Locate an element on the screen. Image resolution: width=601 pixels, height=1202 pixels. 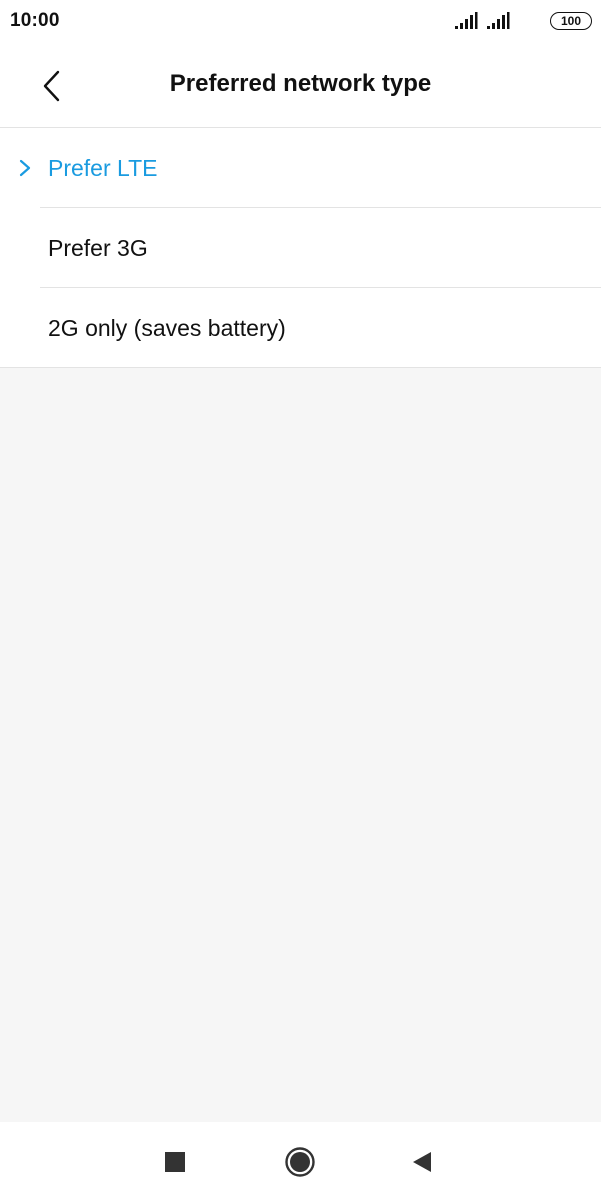
nav-back-button is located at coordinates (422, 1162).